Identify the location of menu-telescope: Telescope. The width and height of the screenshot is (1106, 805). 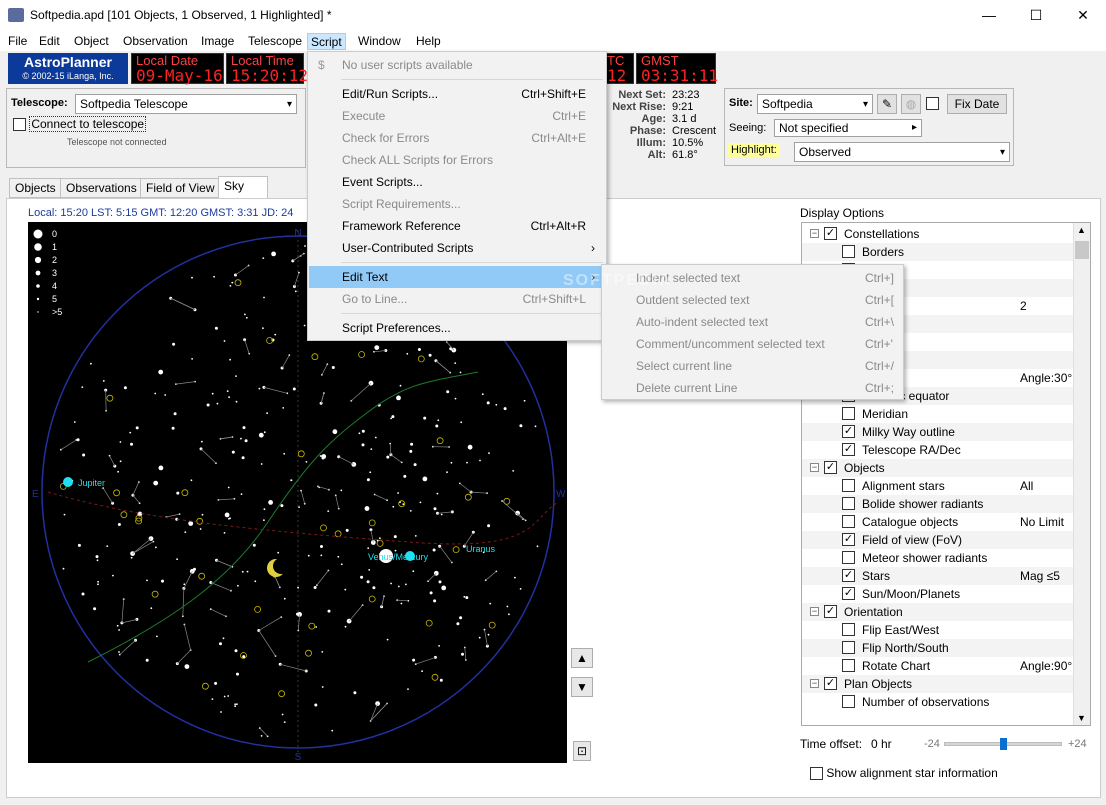
(275, 41).